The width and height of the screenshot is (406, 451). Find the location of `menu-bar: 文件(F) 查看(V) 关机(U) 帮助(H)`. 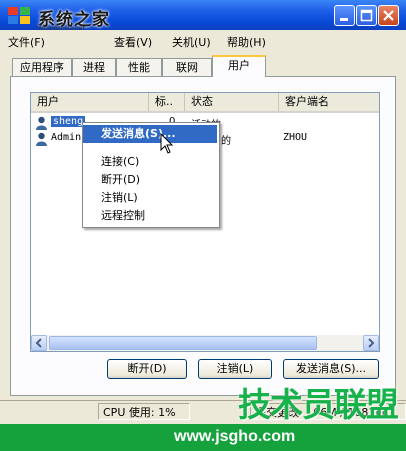

menu-bar: 文件(F) 查看(V) 关机(U) 帮助(H) is located at coordinates (203, 41).